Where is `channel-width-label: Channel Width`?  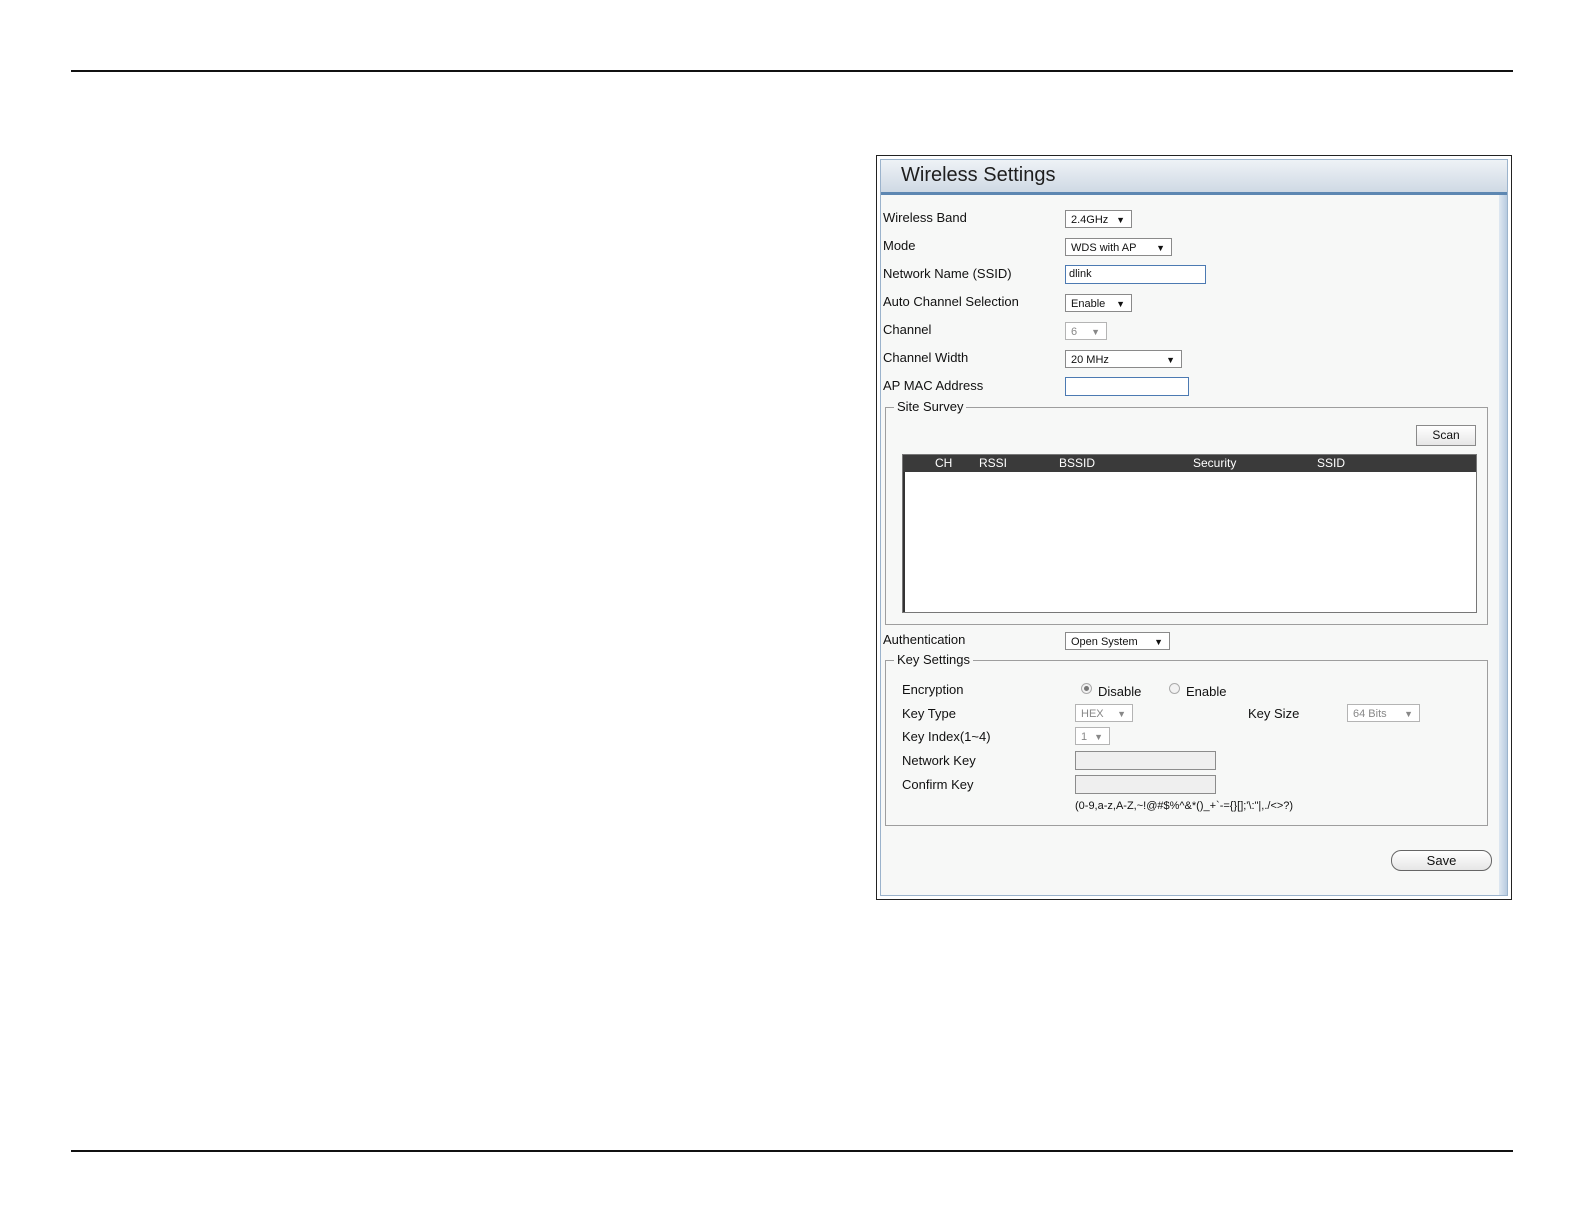 channel-width-label: Channel Width is located at coordinates (926, 357).